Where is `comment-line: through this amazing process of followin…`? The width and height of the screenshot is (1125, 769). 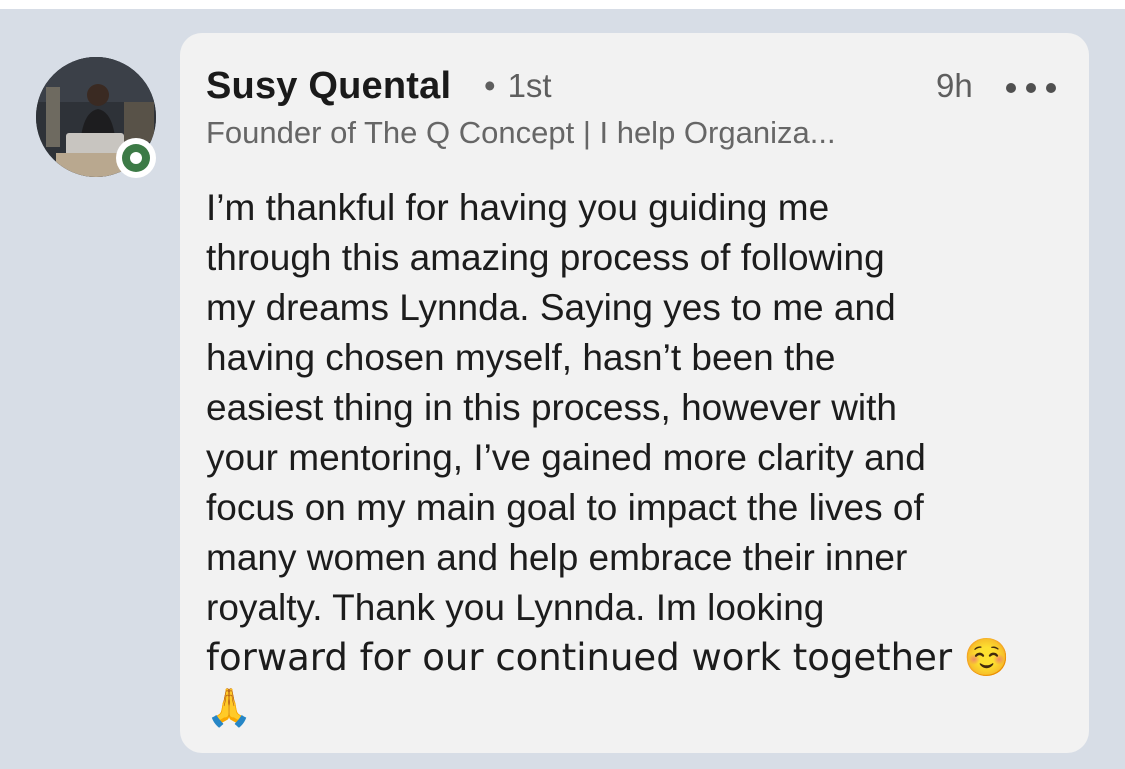 comment-line: through this amazing process of followin… is located at coordinates (545, 257).